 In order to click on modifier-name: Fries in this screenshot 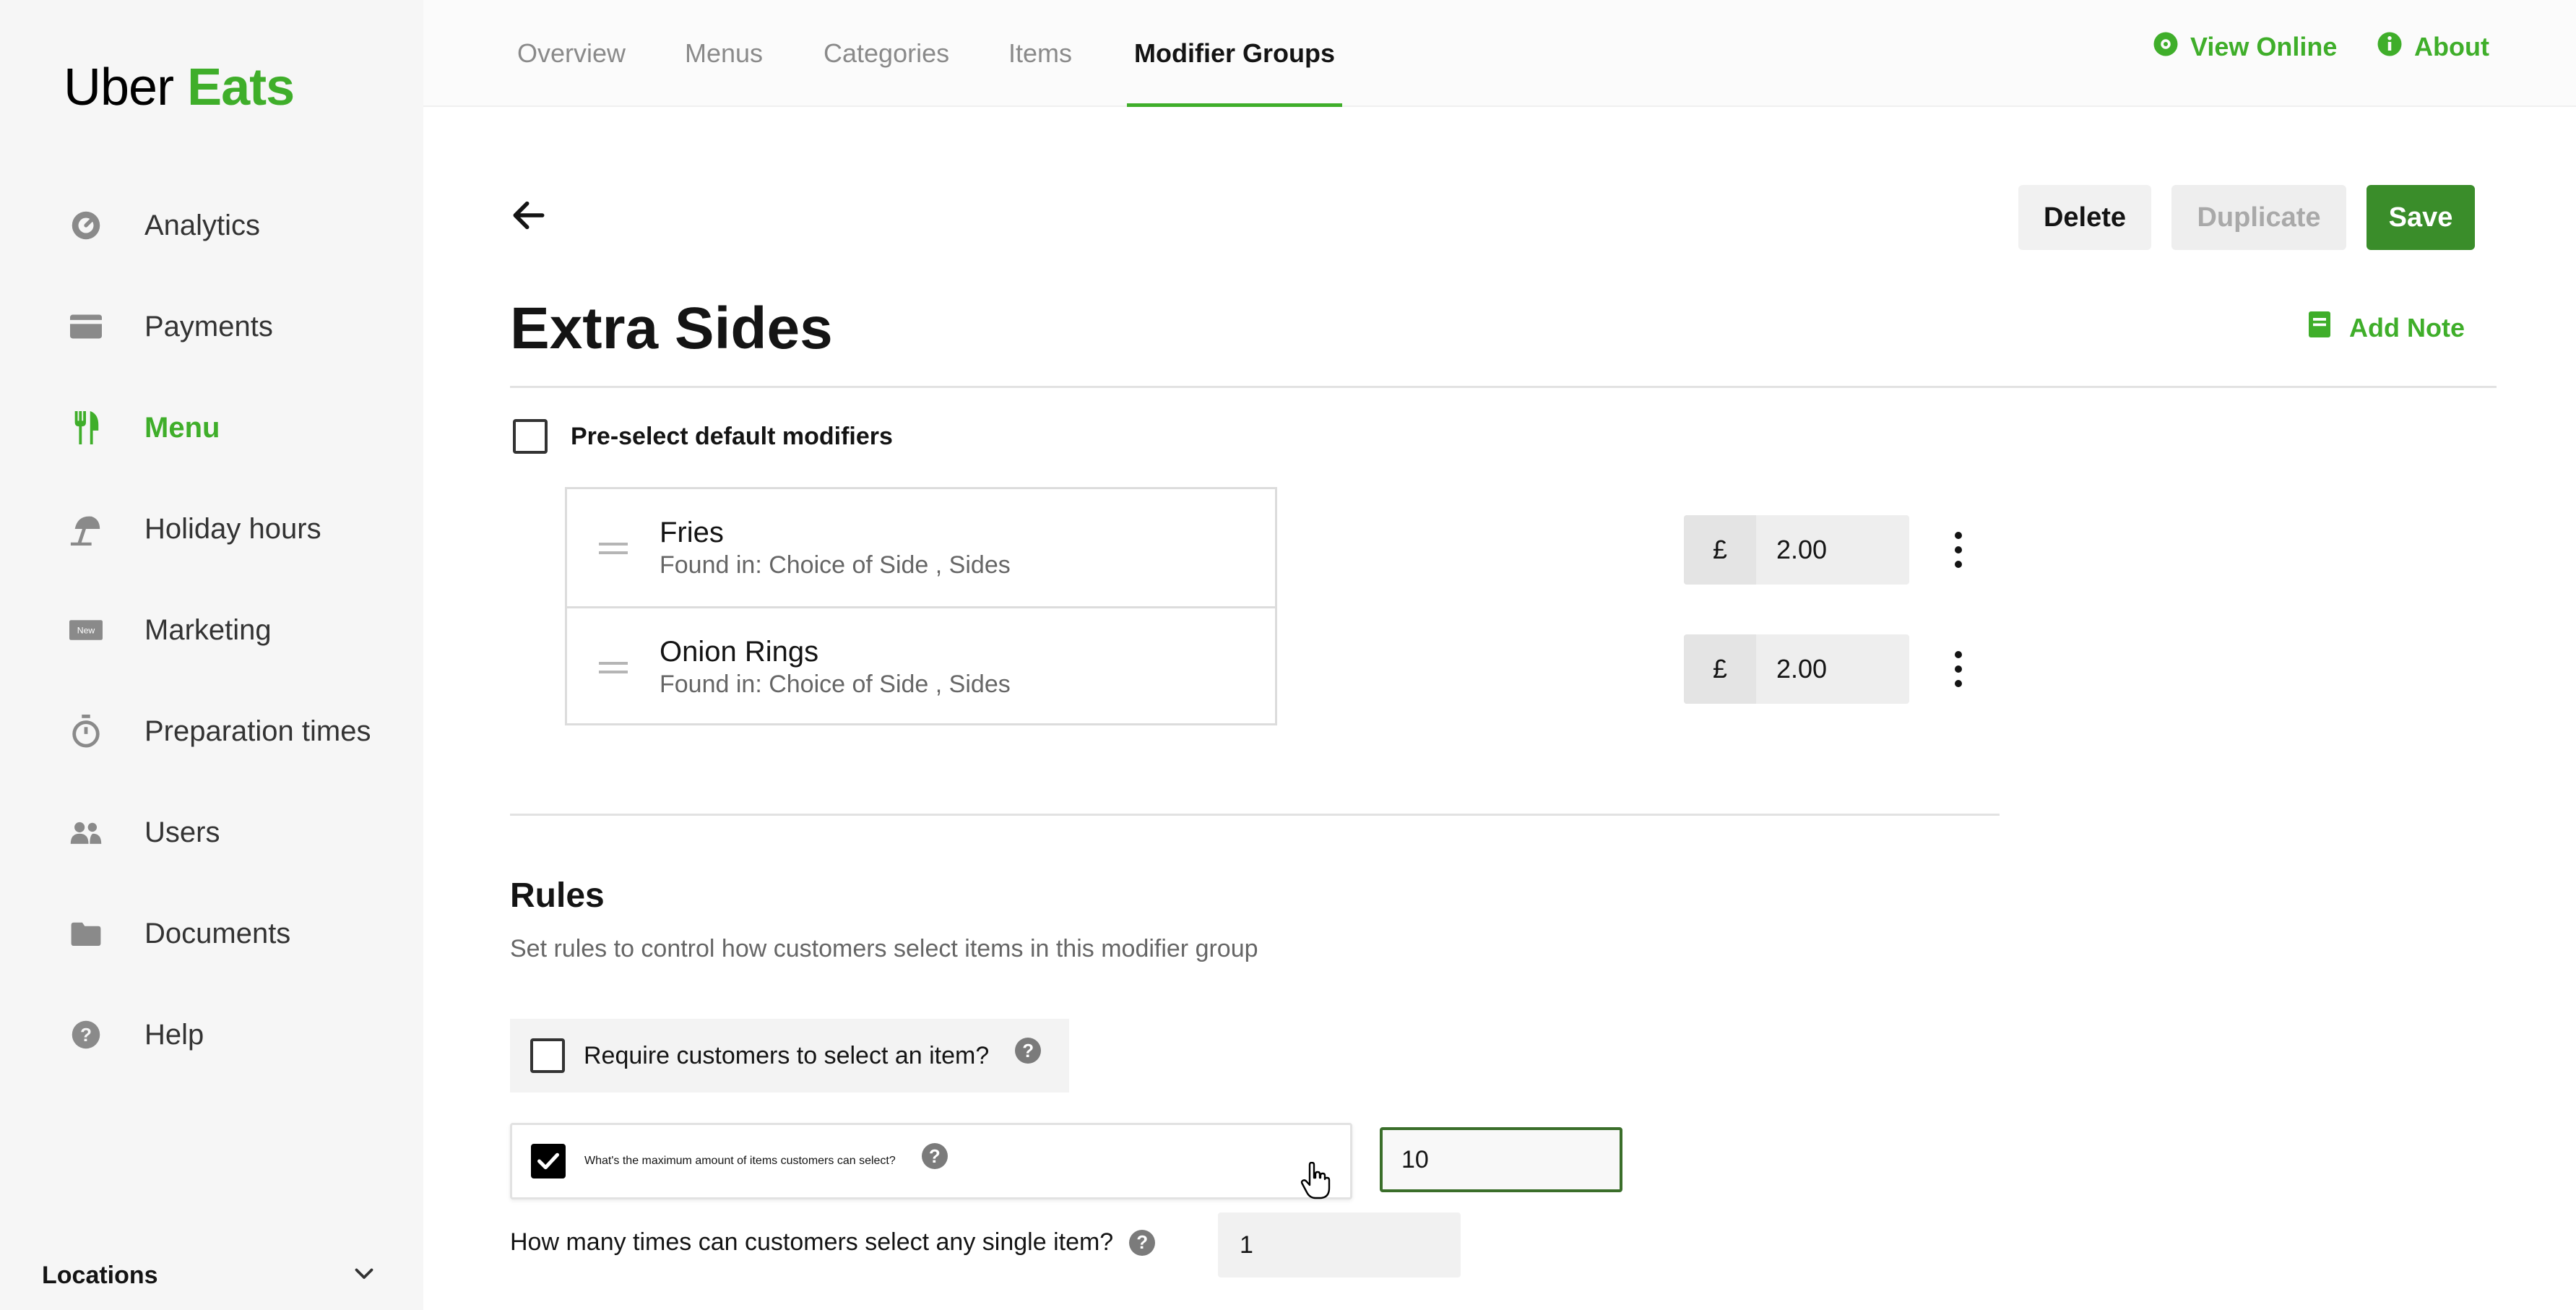, I will do `click(692, 532)`.